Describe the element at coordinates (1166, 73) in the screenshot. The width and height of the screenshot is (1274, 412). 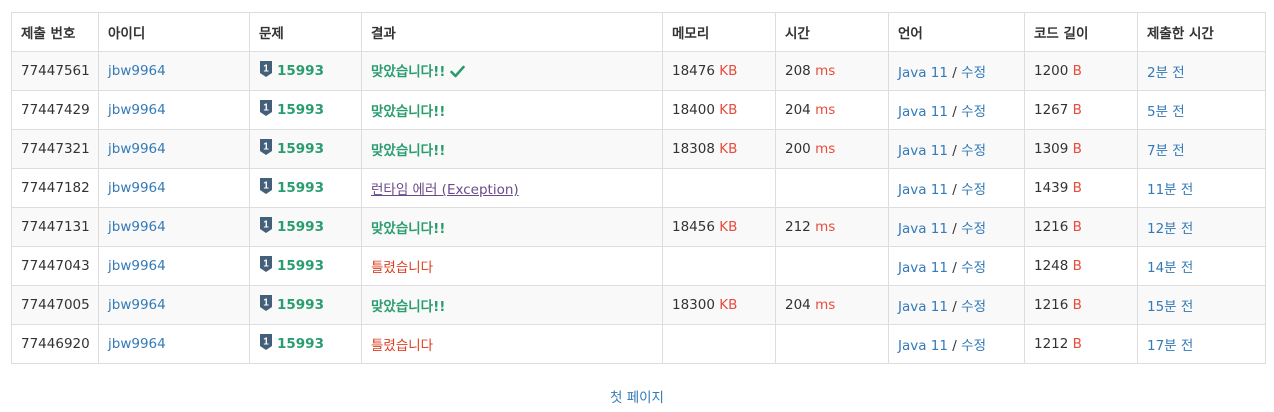
I see `submitted-time-link: 2분 전` at that location.